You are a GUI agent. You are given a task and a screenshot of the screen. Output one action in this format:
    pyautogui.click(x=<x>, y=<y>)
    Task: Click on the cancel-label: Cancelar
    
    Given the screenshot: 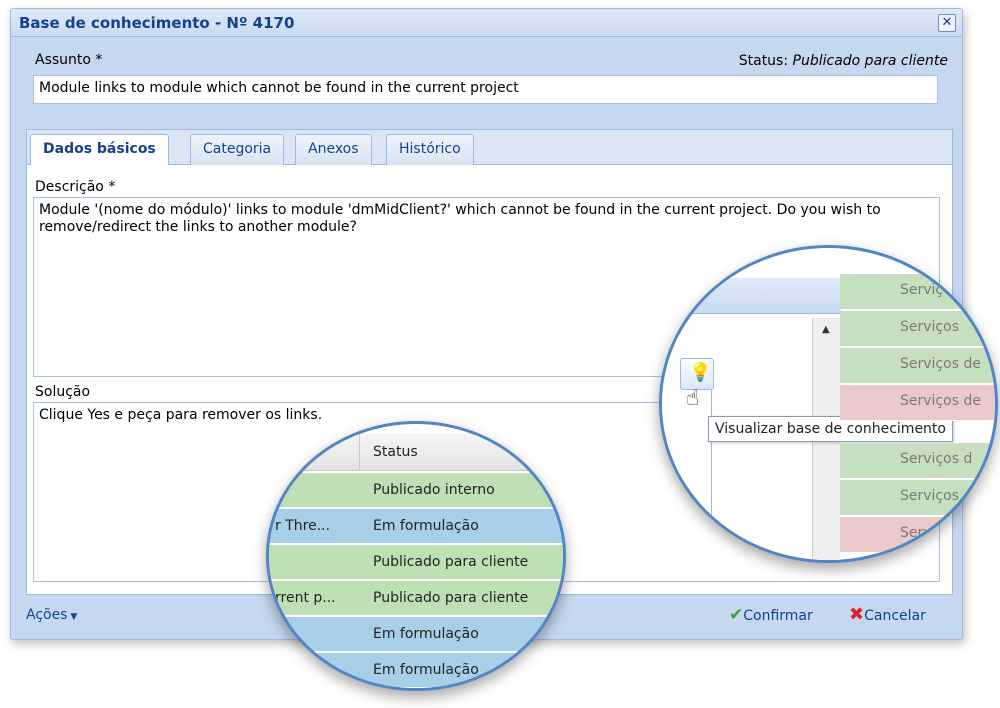 What is the action you would take?
    pyautogui.click(x=895, y=616)
    